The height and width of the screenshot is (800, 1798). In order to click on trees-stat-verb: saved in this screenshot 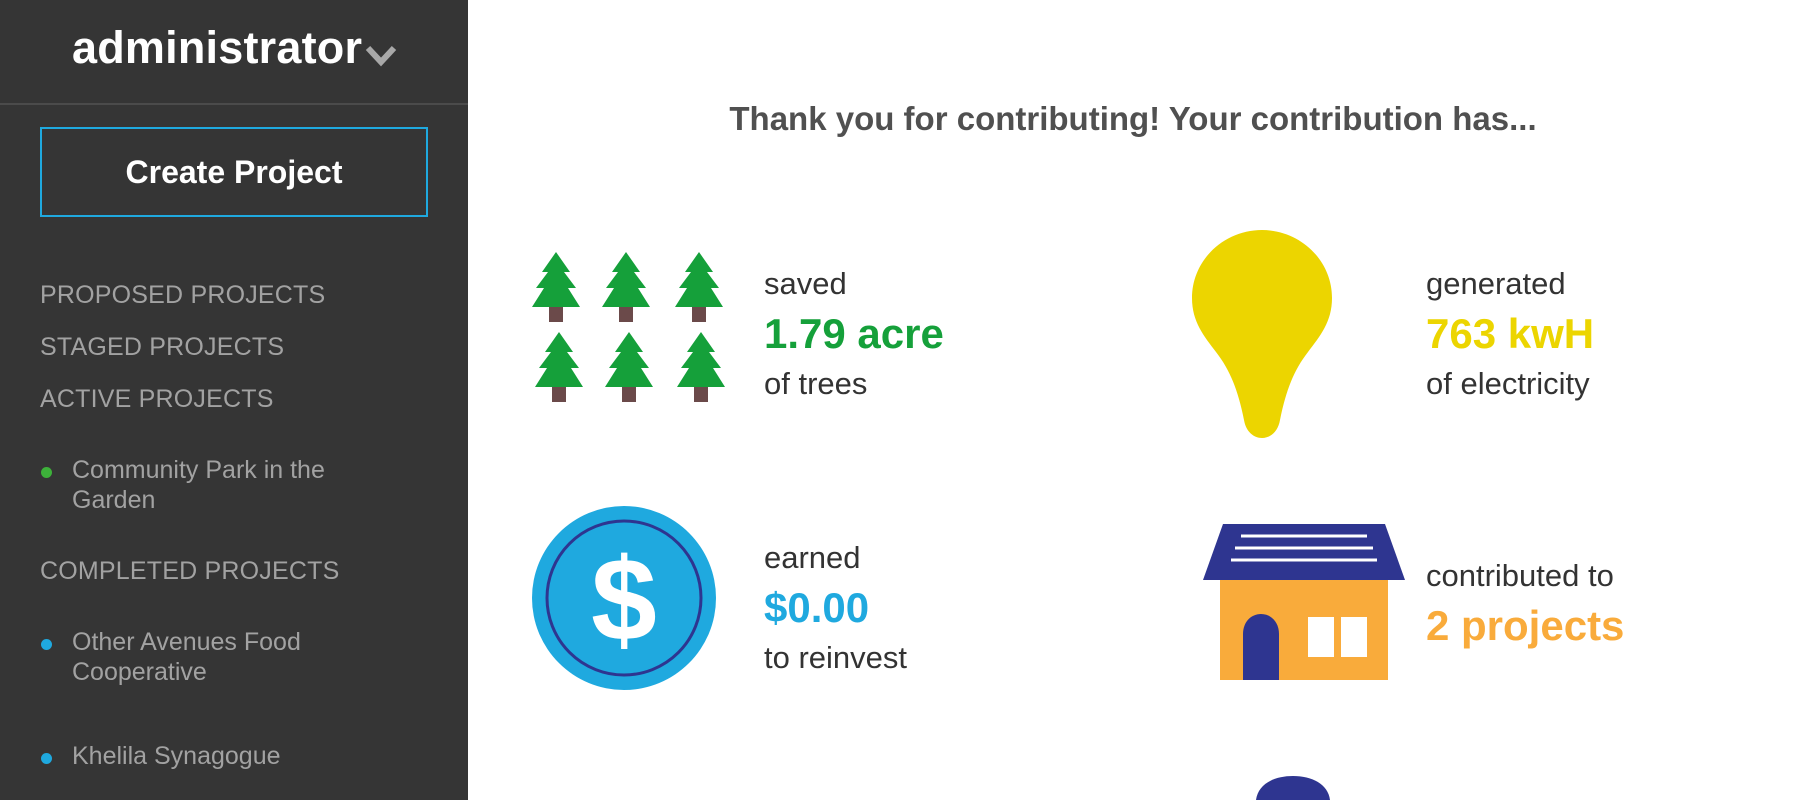, I will do `click(805, 283)`.